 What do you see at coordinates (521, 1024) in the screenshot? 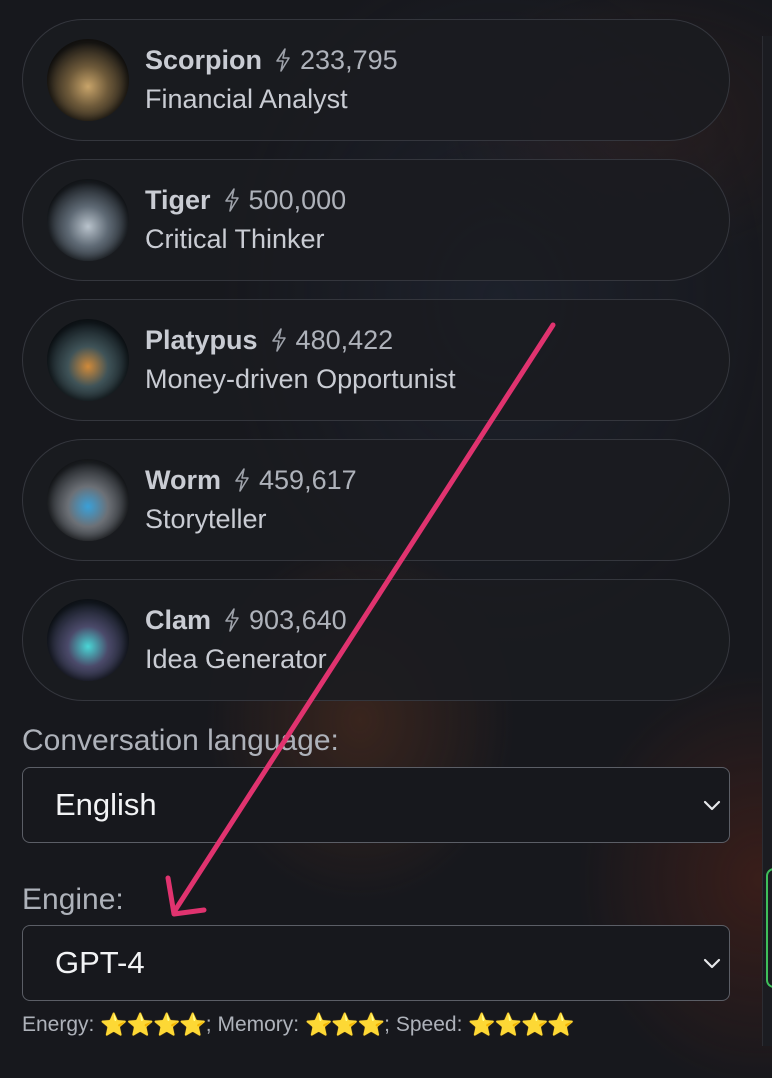
I see `speed-stars: ⭐⭐⭐⭐` at bounding box center [521, 1024].